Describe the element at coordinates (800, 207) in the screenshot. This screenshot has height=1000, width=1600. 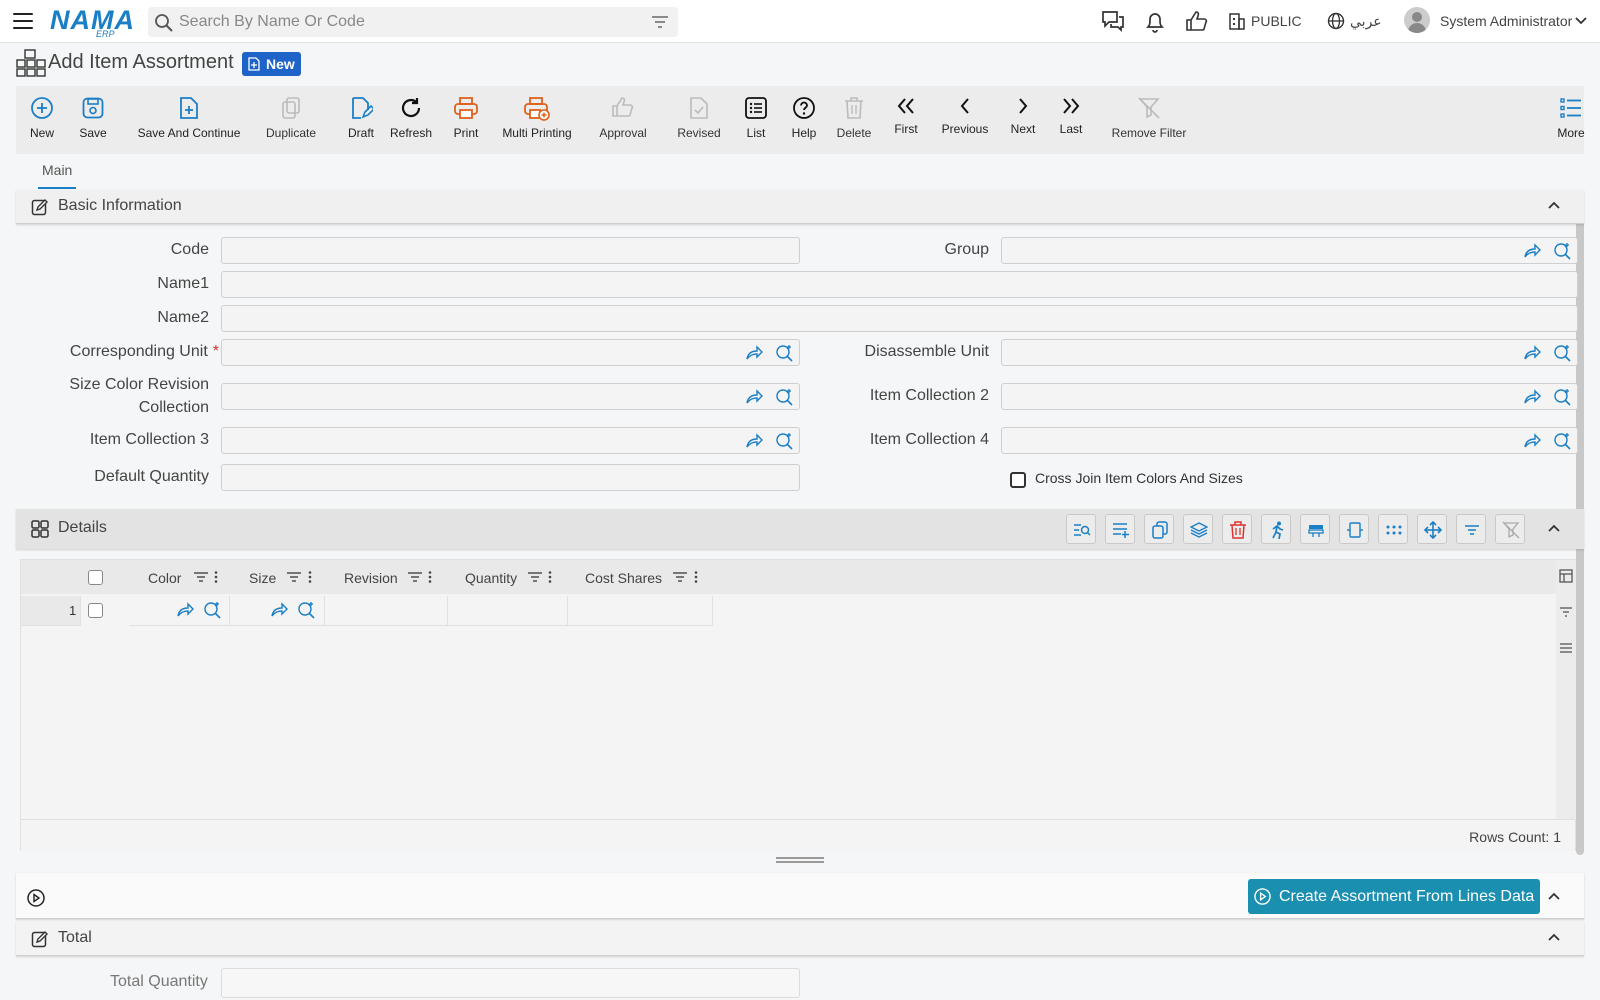
I see `basic-information-header: Basic Information` at that location.